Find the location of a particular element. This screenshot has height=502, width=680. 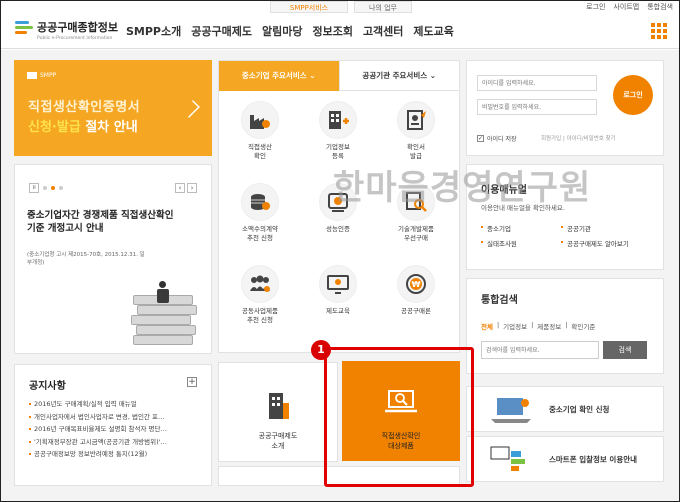

guide-link-inspector: 실태조사원 is located at coordinates (521, 243).